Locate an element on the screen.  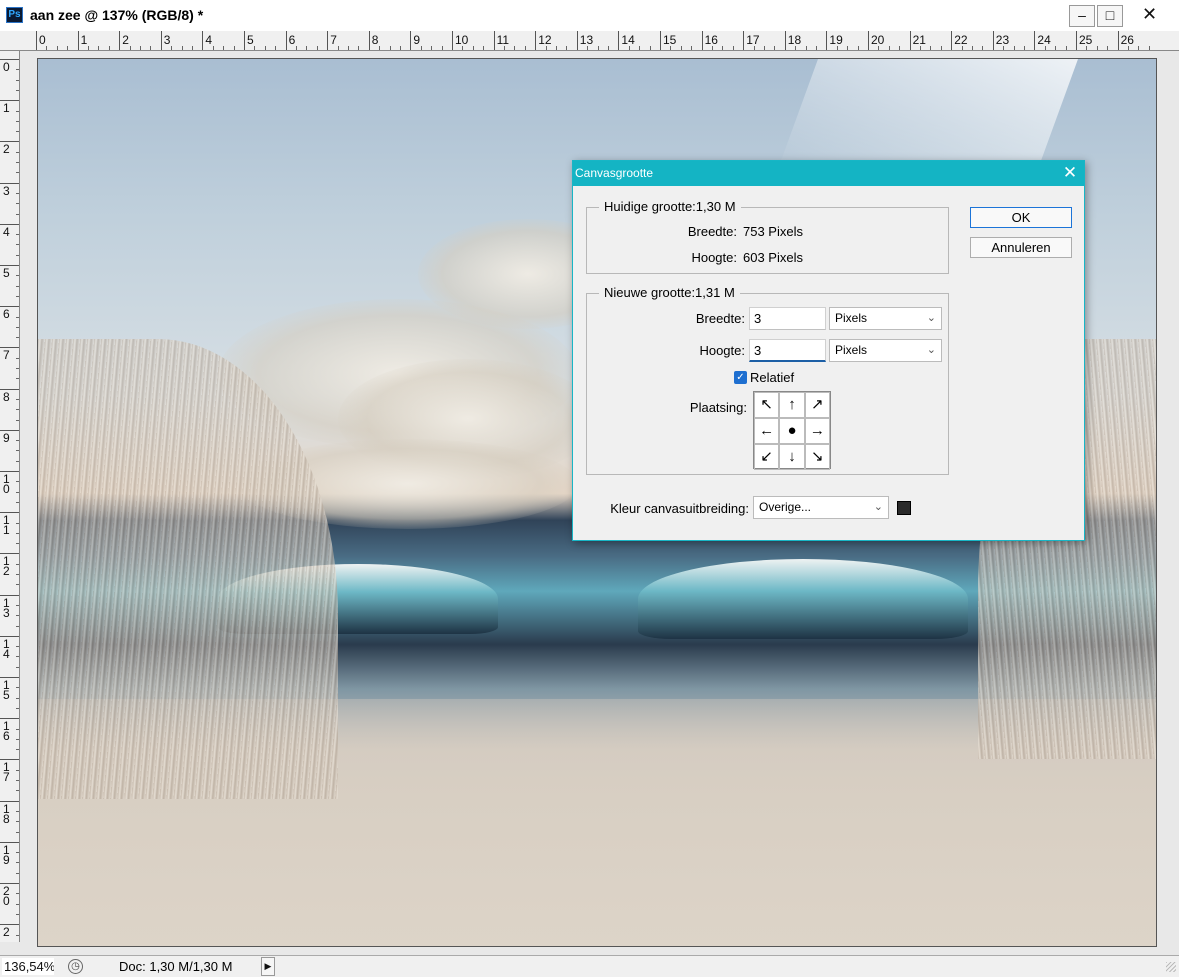
ruler-number: 10 is located at coordinates (462, 40).